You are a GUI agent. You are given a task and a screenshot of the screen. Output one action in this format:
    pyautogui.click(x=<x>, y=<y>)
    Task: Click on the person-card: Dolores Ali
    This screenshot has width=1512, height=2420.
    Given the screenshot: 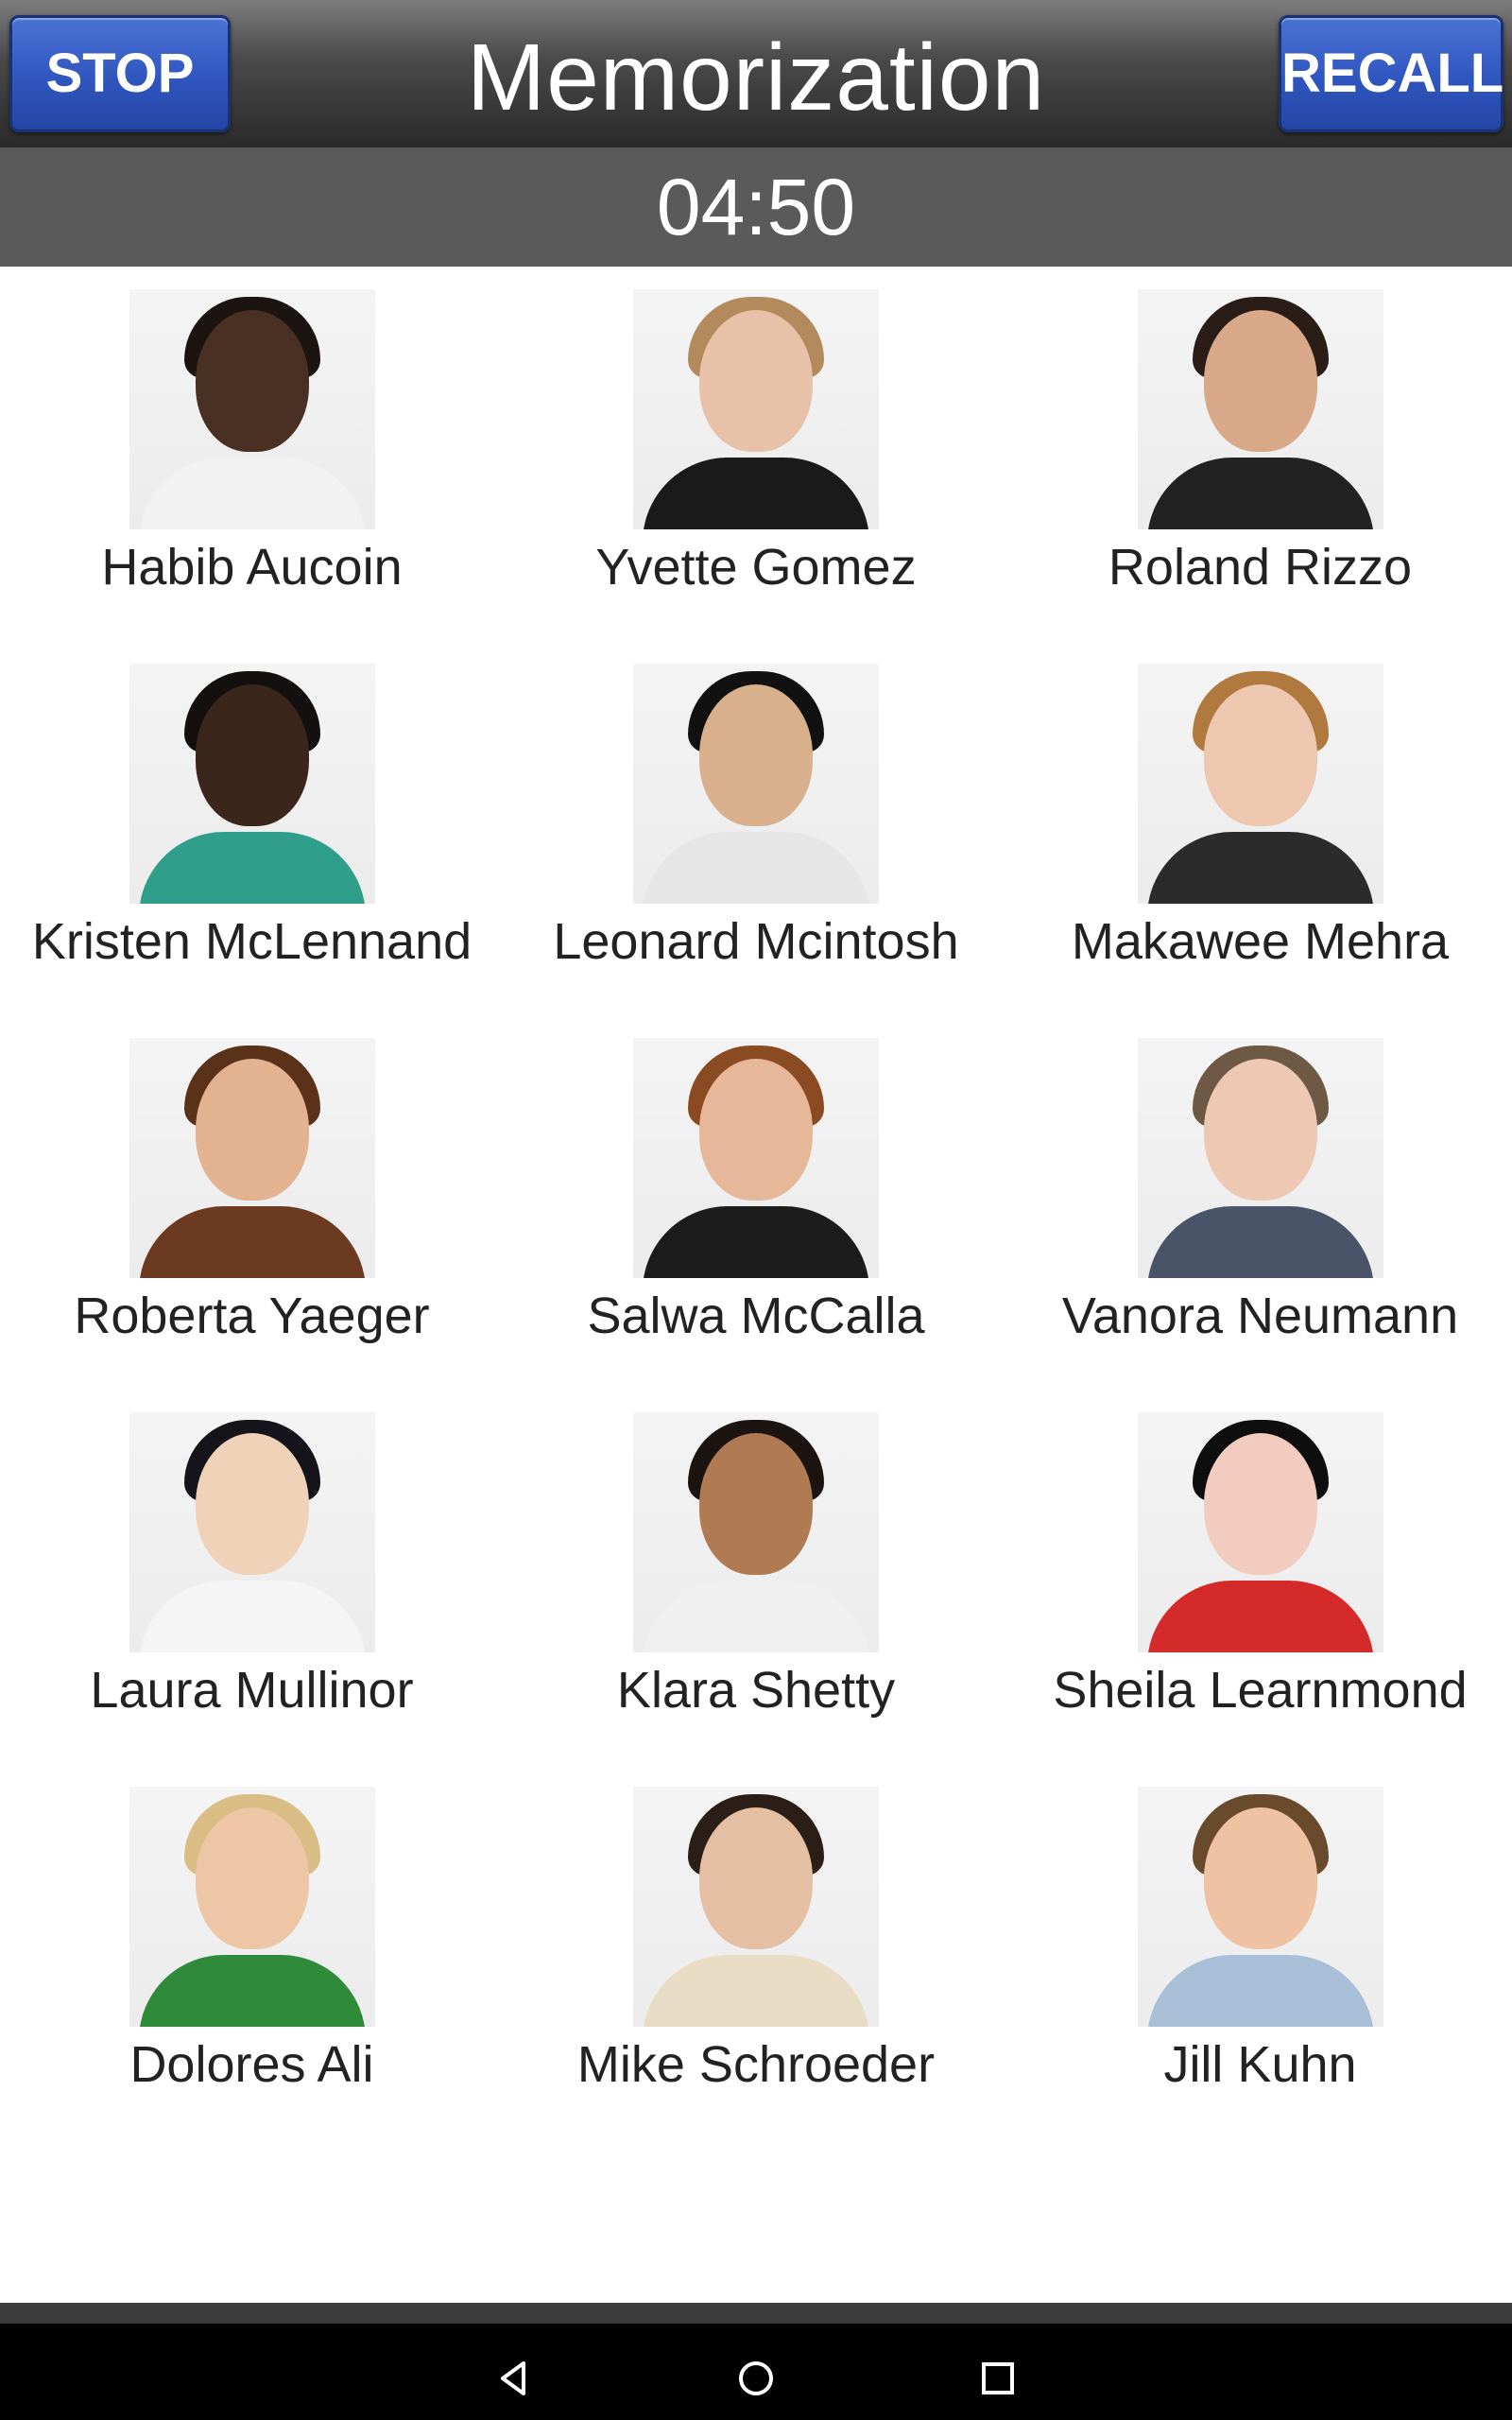 What is the action you would take?
    pyautogui.click(x=252, y=1951)
    